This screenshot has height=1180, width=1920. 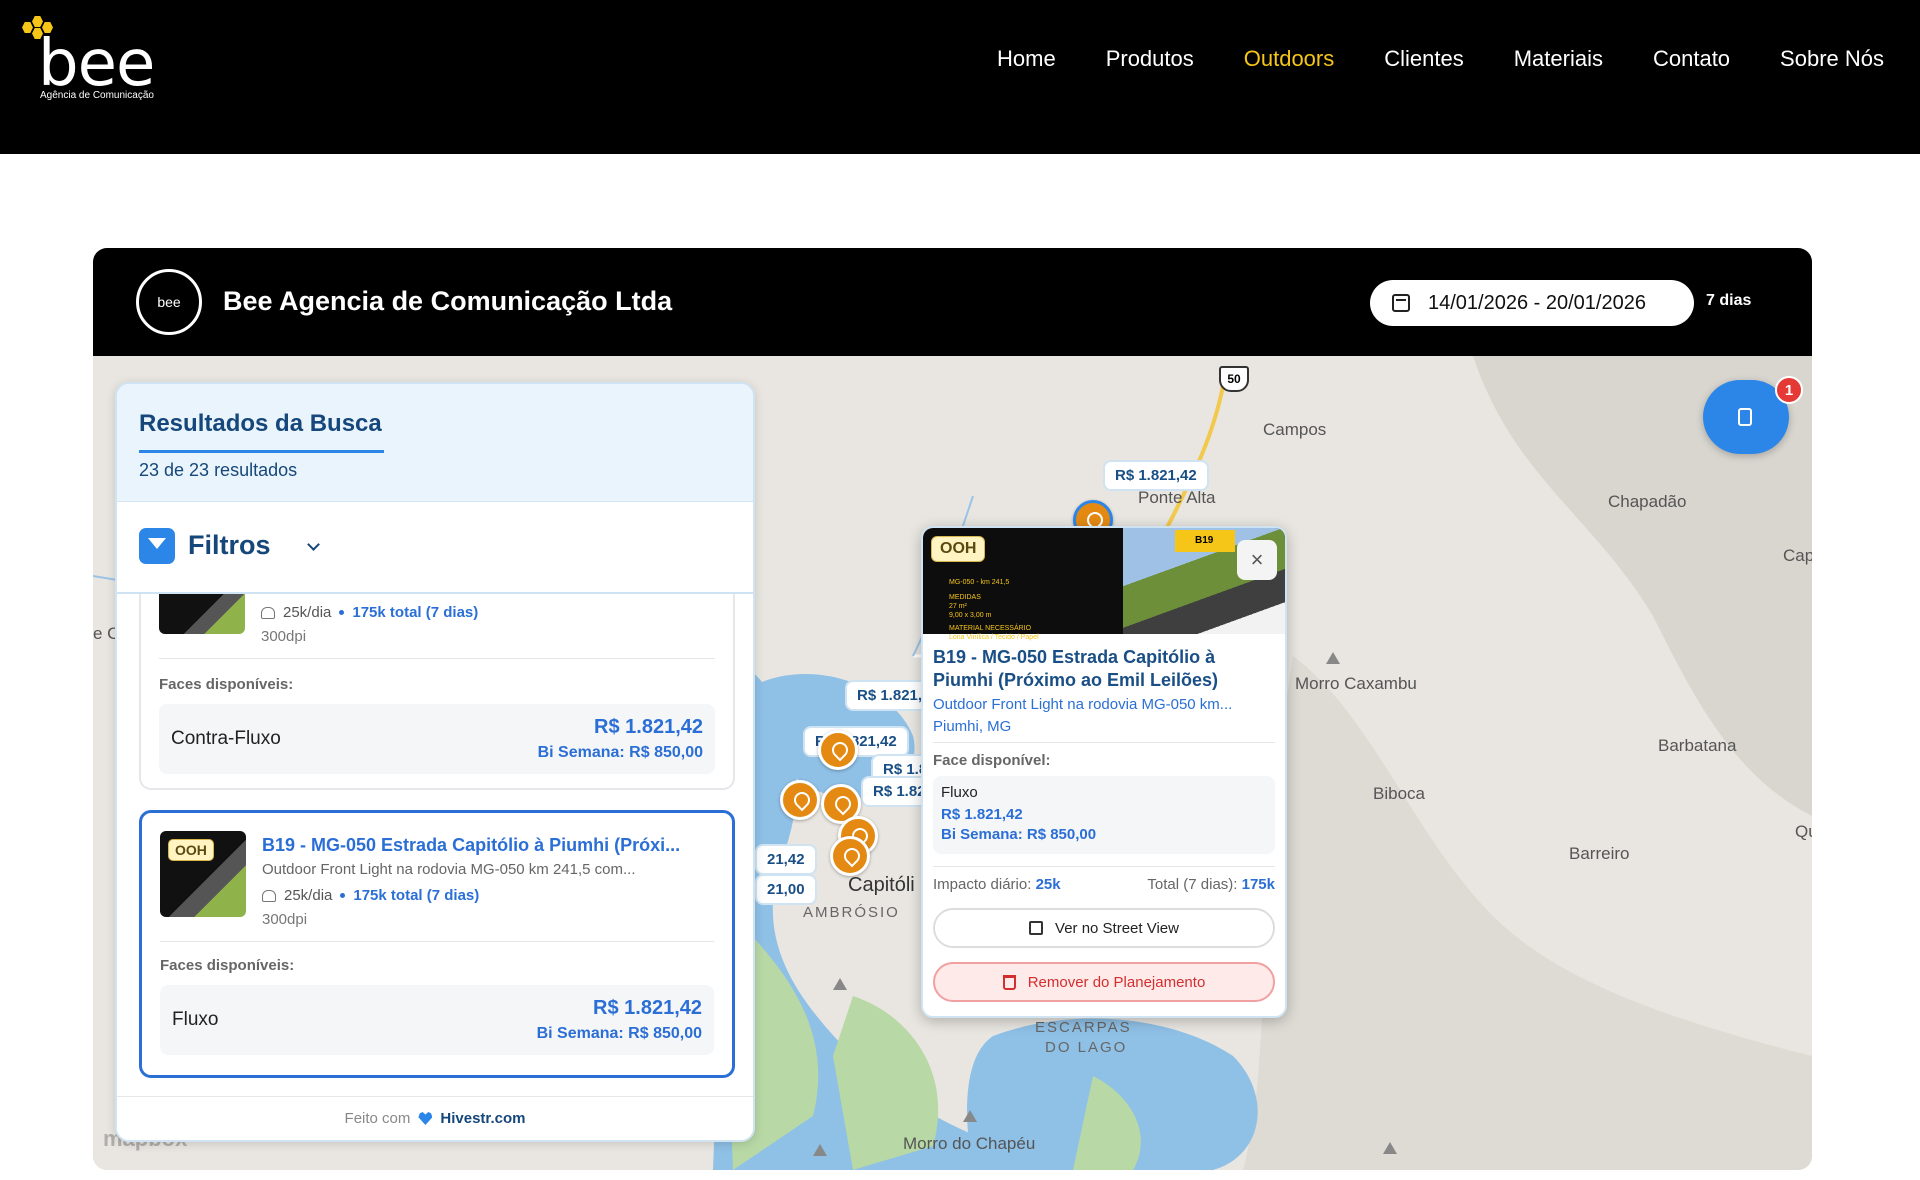 What do you see at coordinates (1691, 59) in the screenshot?
I see `nav-contato: Contato` at bounding box center [1691, 59].